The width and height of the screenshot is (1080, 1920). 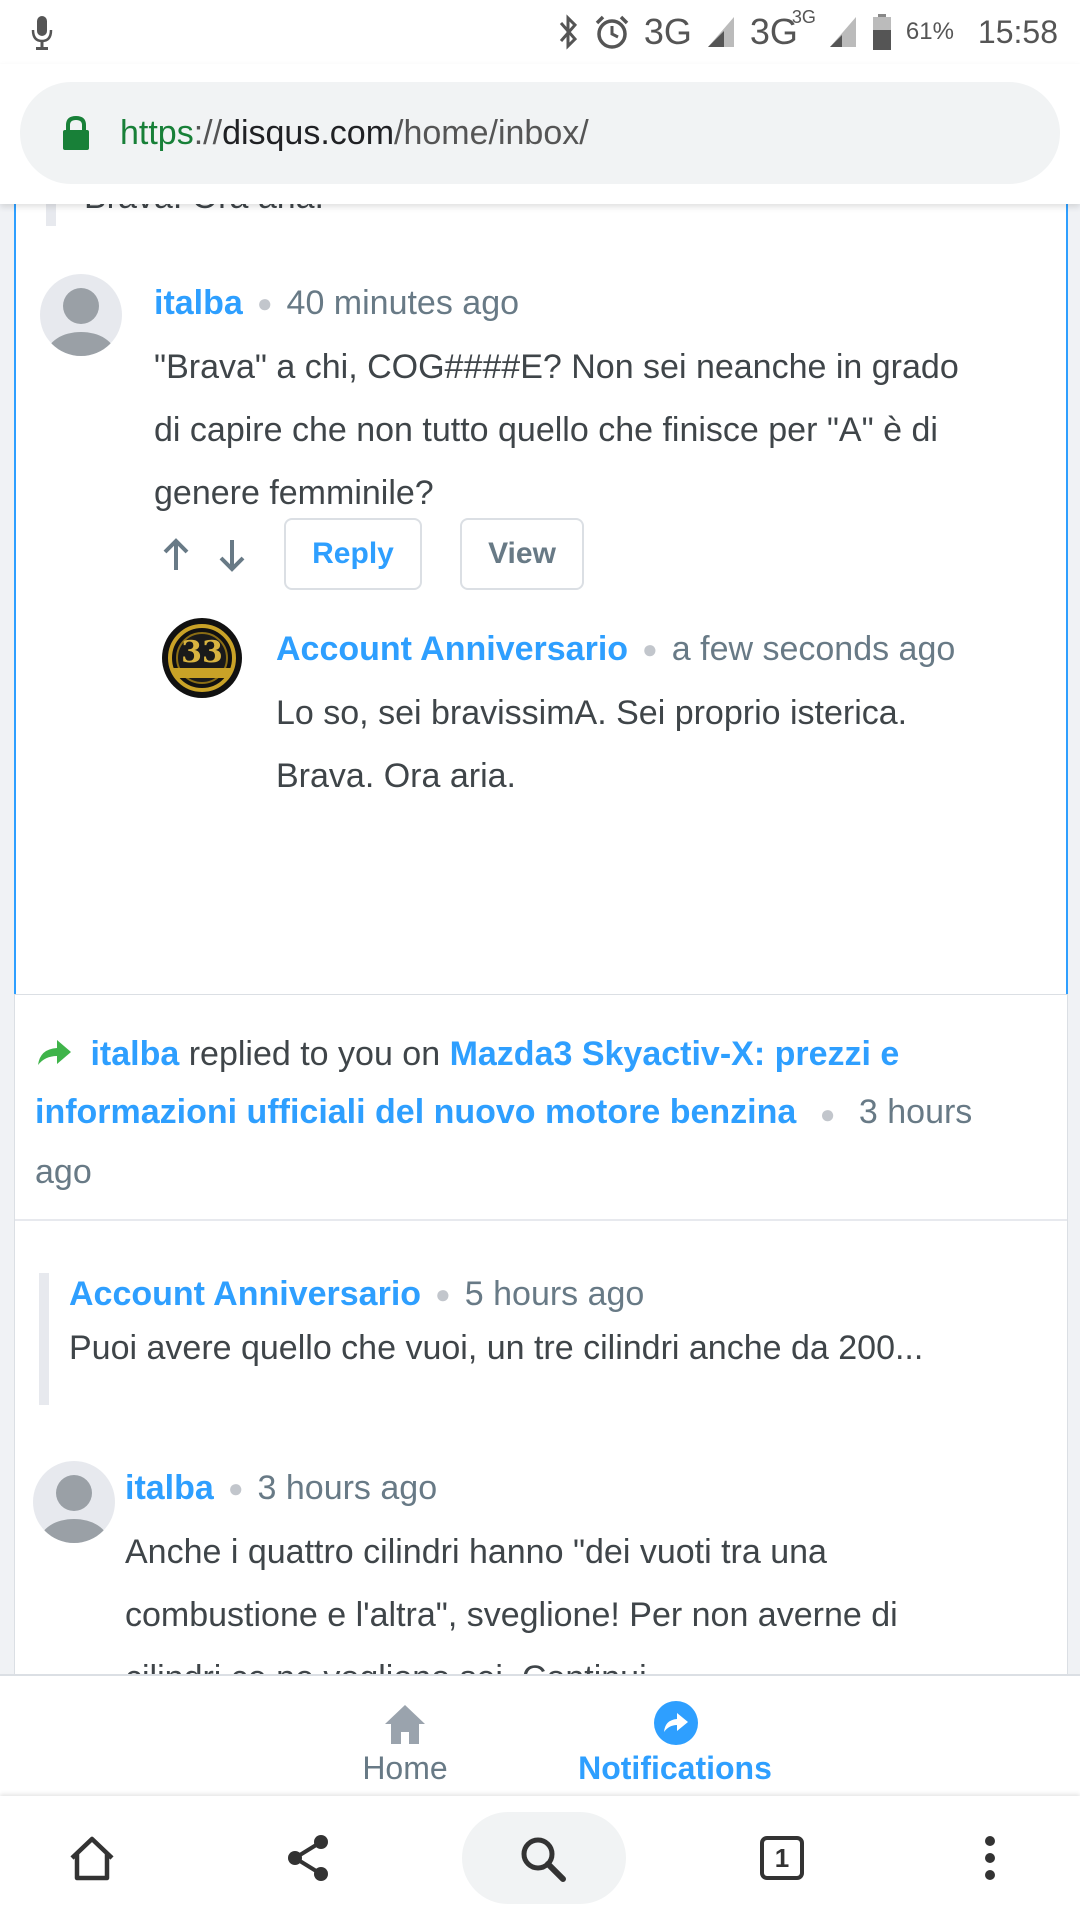 I want to click on quoted-header: Account Anniversario ● 5 hours ago, so click(x=357, y=1294).